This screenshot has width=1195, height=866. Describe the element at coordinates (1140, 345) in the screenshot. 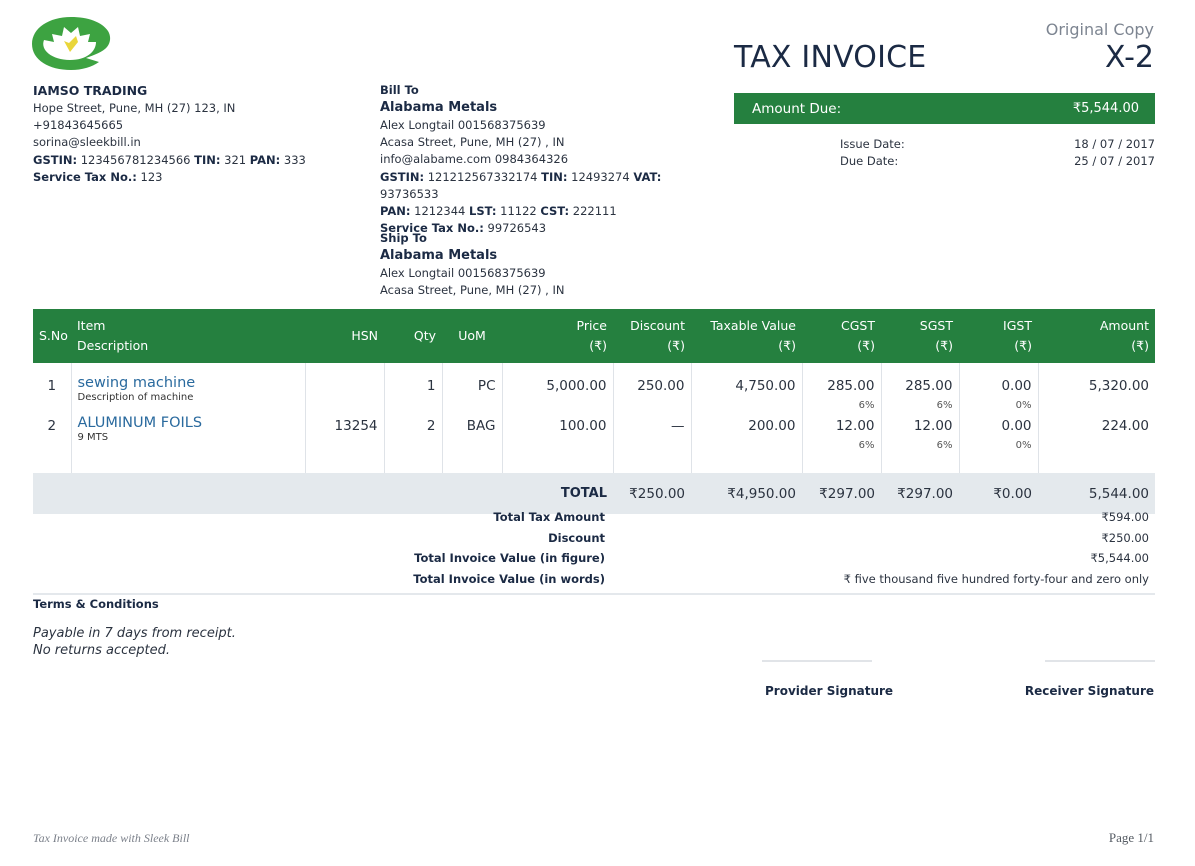

I see `col-amount-line2: (₹)` at that location.